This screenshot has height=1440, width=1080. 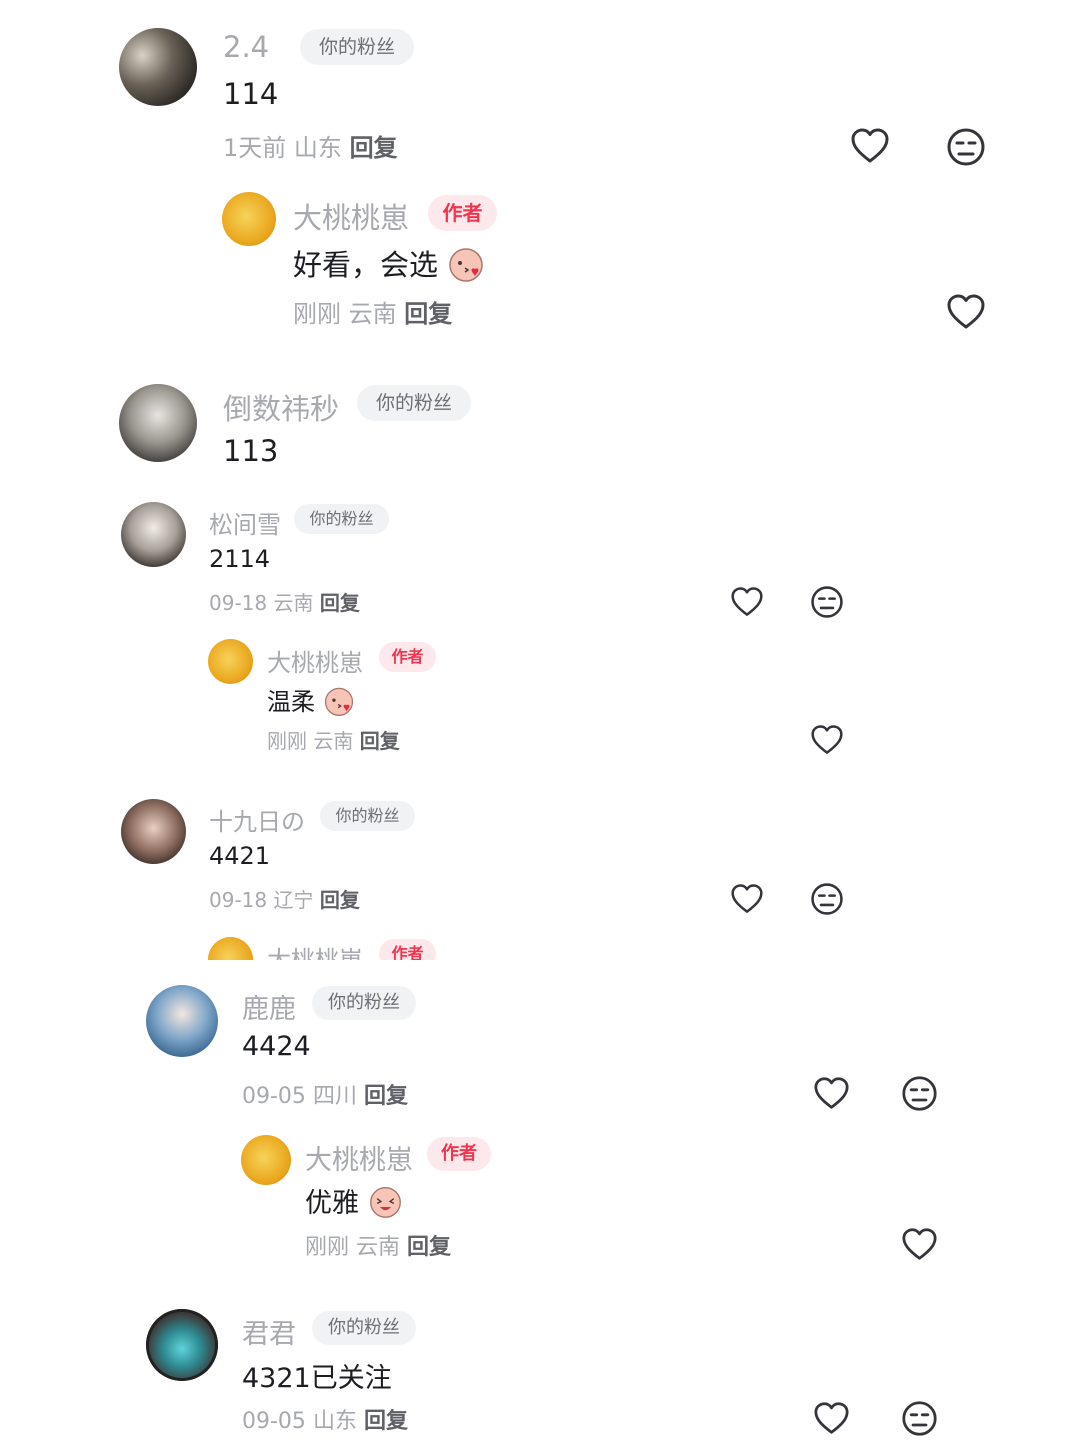 I want to click on reply-text: 优雅, so click(x=354, y=1200).